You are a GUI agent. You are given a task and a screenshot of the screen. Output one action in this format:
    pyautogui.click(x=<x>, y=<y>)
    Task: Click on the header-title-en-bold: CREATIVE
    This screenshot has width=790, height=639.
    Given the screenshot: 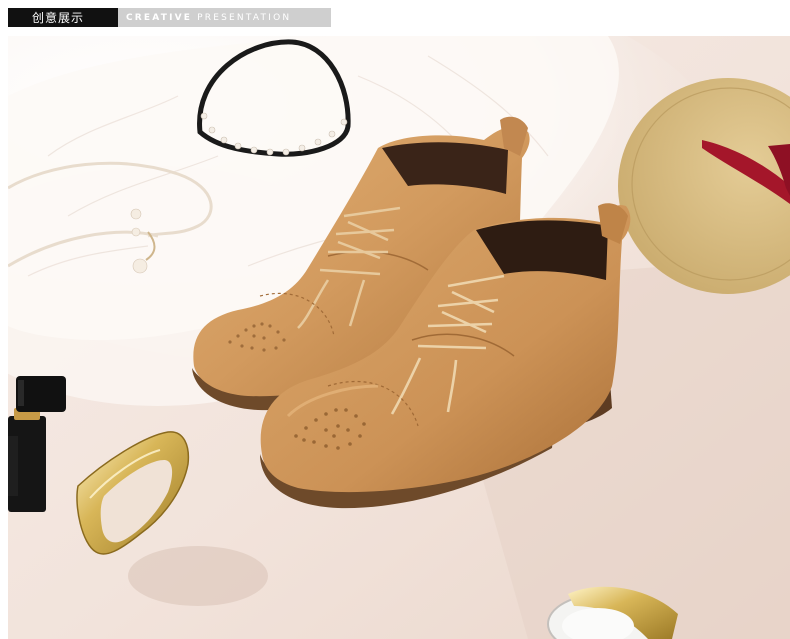 What is the action you would take?
    pyautogui.click(x=159, y=17)
    